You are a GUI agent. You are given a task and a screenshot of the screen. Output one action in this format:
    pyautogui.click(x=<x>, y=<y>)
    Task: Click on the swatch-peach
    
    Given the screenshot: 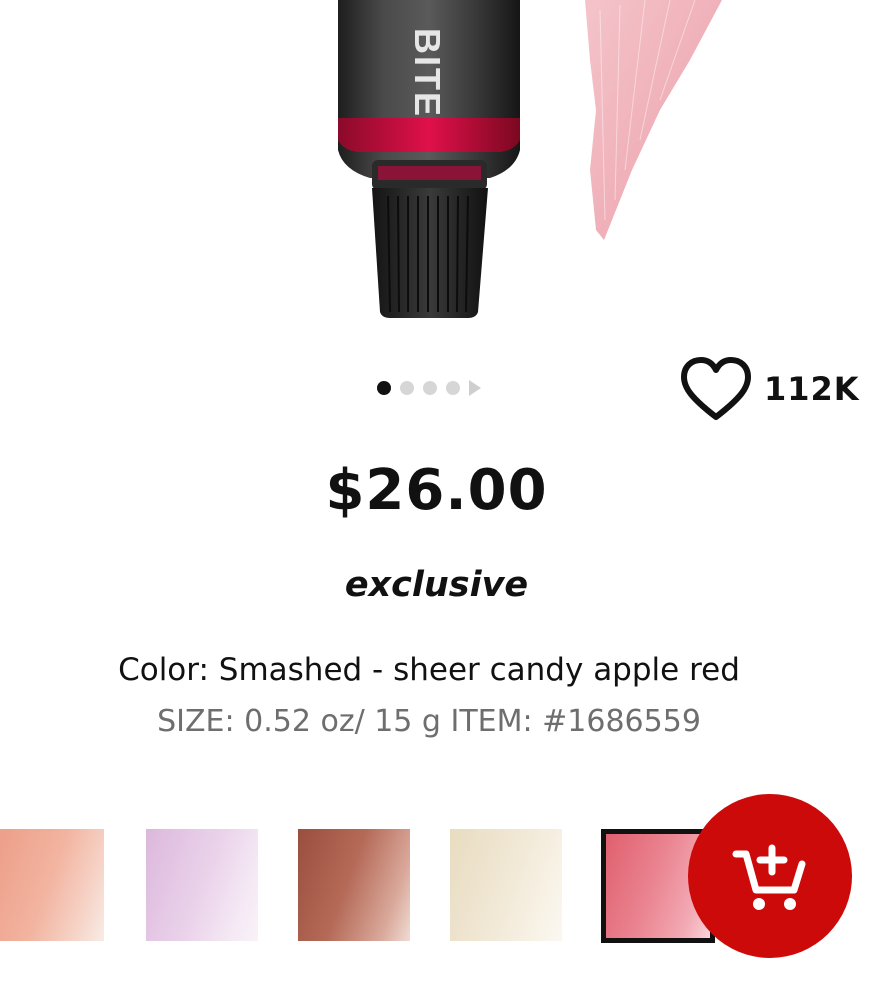 What is the action you would take?
    pyautogui.click(x=52, y=885)
    